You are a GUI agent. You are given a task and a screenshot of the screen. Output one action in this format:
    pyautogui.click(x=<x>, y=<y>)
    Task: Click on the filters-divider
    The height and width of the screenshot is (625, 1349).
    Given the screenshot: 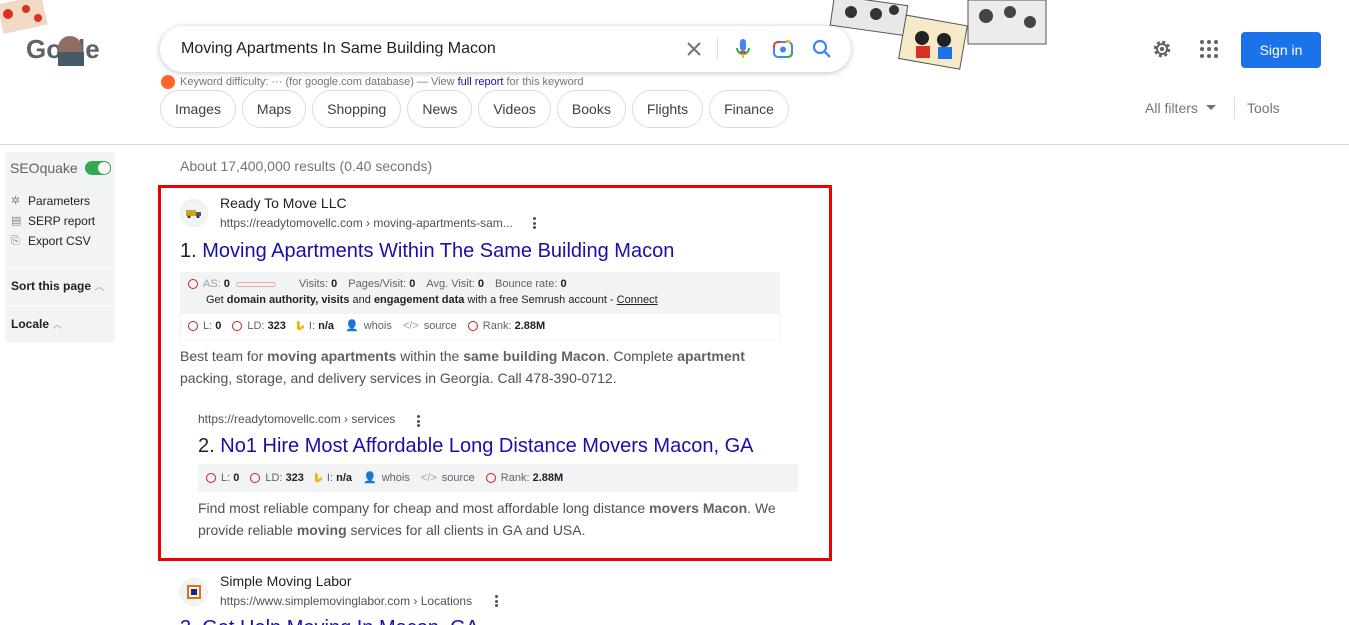 What is the action you would take?
    pyautogui.click(x=1234, y=108)
    